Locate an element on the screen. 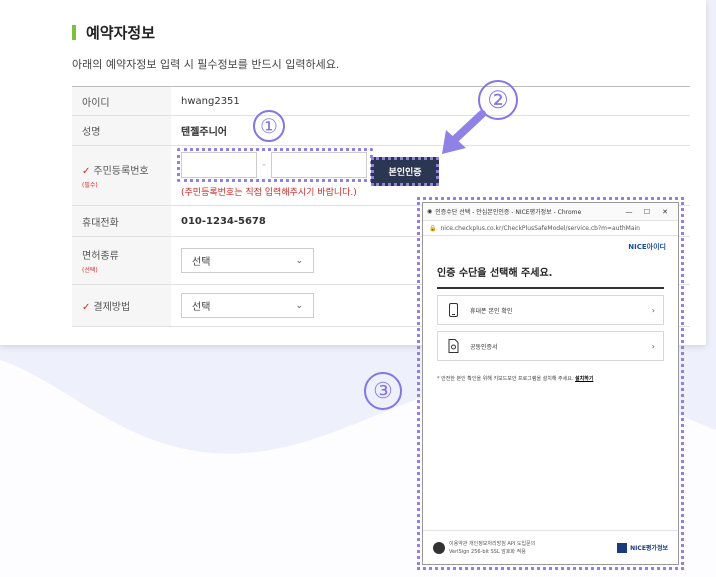 This screenshot has width=716, height=577. lock-icon: 🔒 is located at coordinates (433, 228).